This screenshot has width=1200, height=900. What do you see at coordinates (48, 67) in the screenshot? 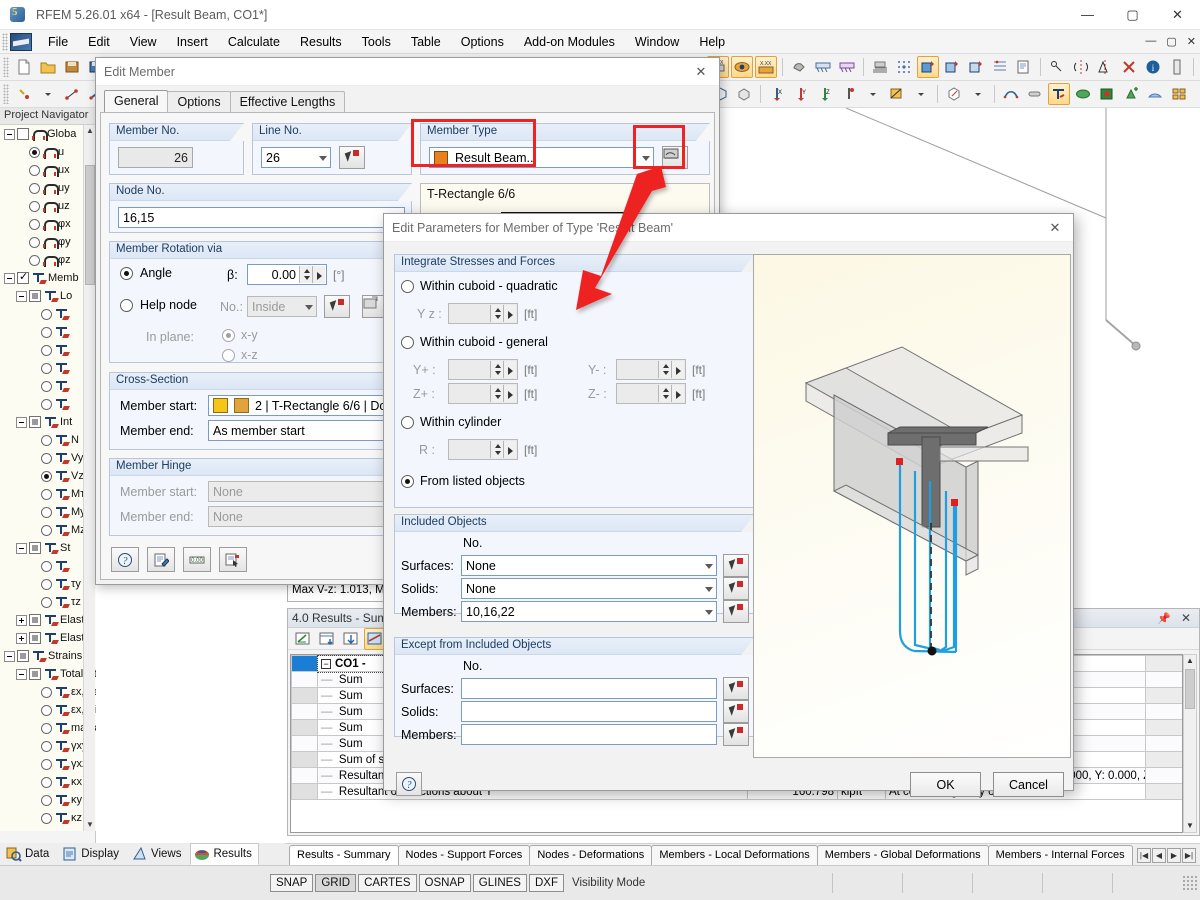
I see `open-folder-icon` at bounding box center [48, 67].